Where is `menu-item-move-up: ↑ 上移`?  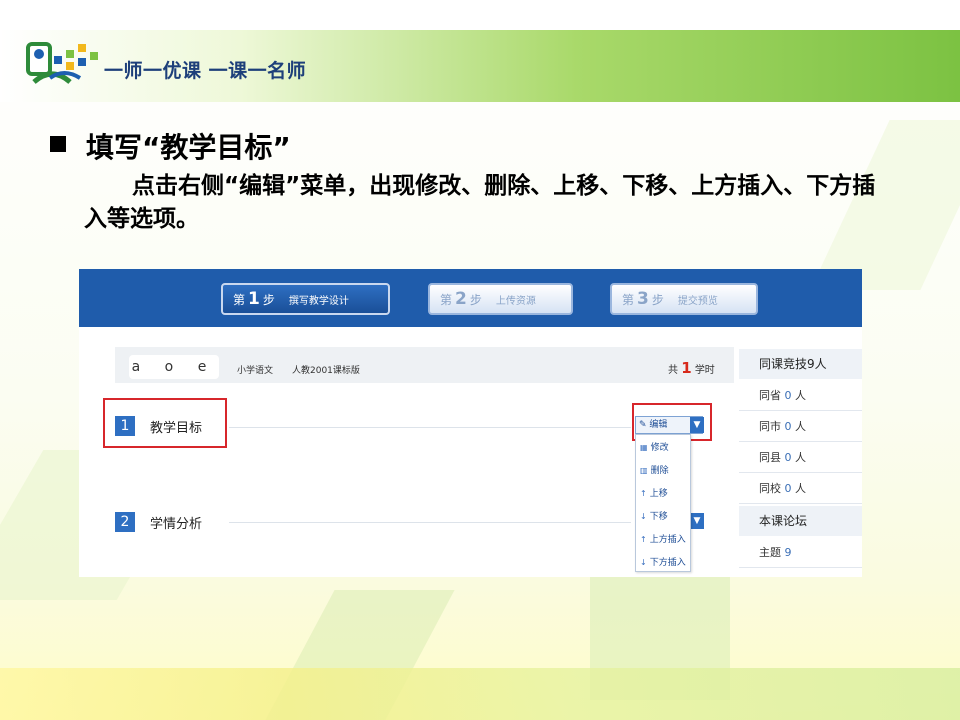 menu-item-move-up: ↑ 上移 is located at coordinates (654, 492).